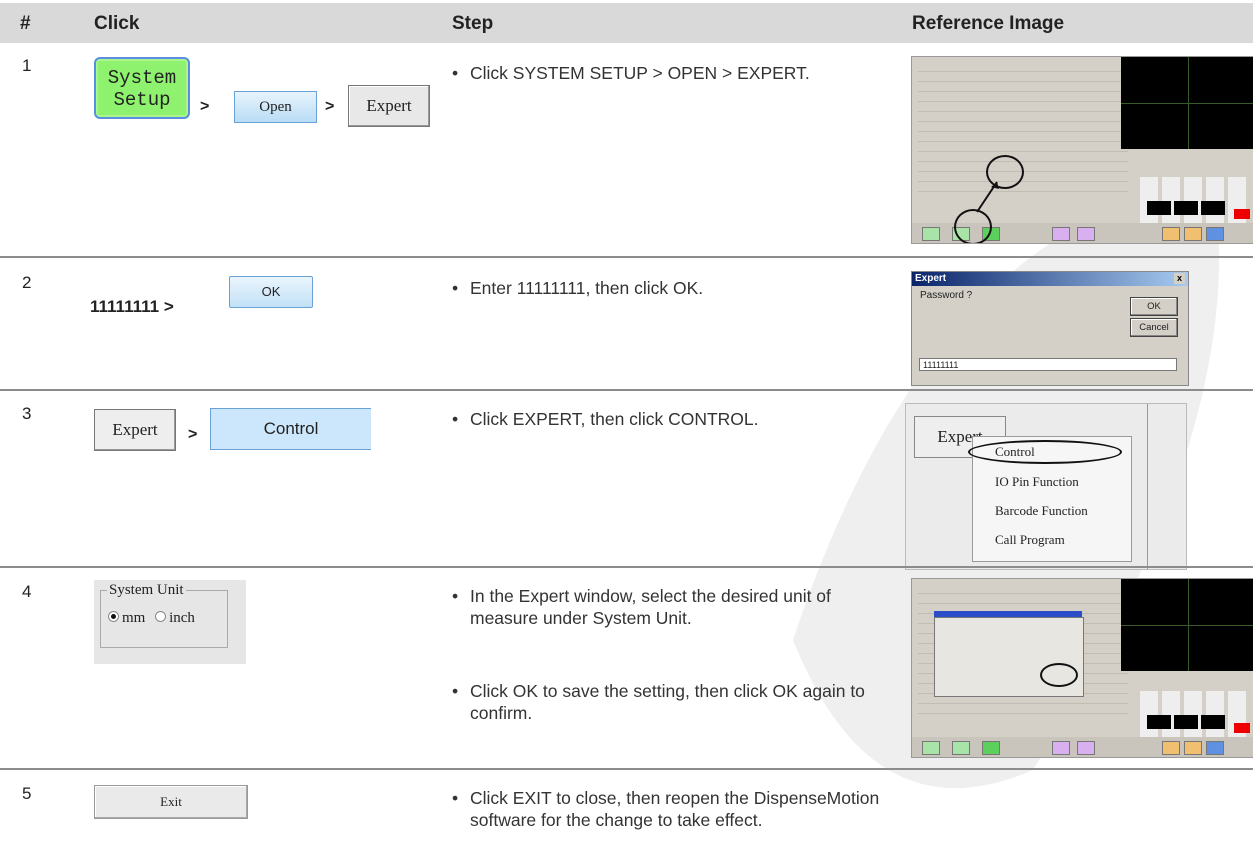 The width and height of the screenshot is (1253, 861). Describe the element at coordinates (142, 78) in the screenshot. I see `system-setup-label-1: System` at that location.